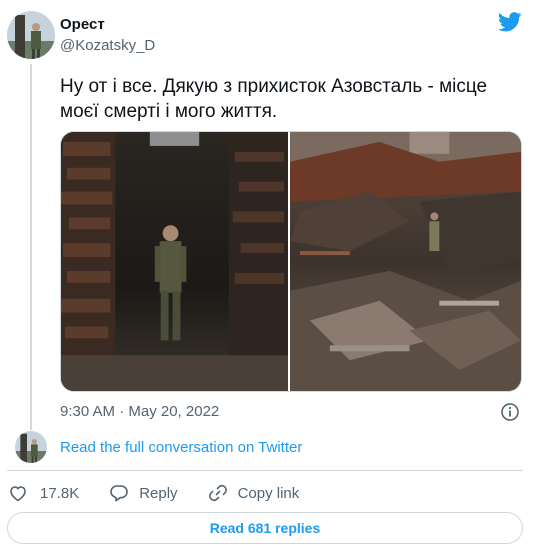 This screenshot has width=534, height=545. I want to click on divider, so click(265, 470).